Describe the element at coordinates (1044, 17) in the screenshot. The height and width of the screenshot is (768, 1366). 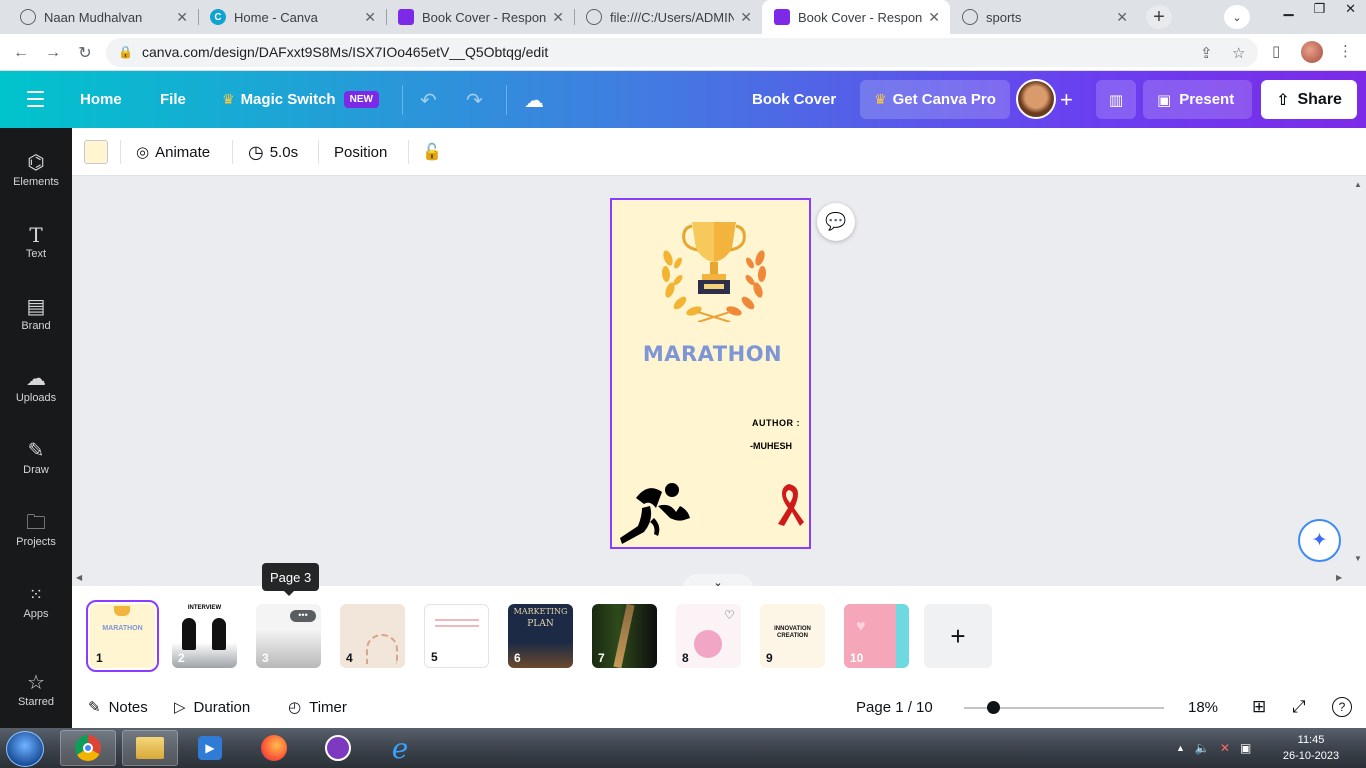
I see `browser-tab-6: sports ✕` at that location.